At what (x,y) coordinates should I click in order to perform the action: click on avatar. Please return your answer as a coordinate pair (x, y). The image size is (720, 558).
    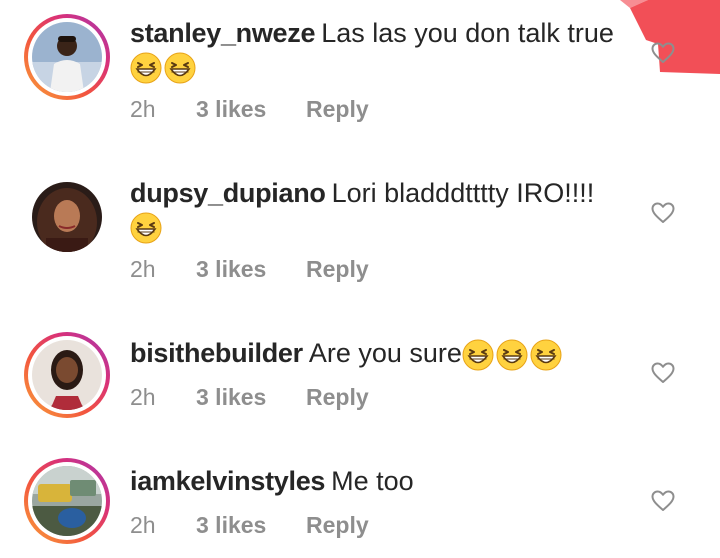
    Looking at the image, I should click on (67, 501).